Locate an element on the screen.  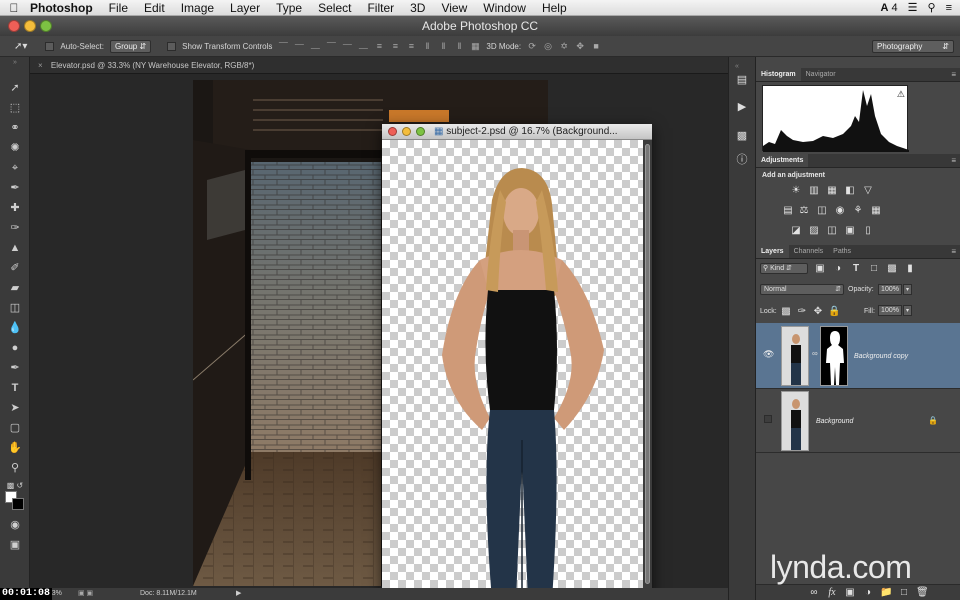
transform-controls-checkbox is located at coordinates (172, 46).